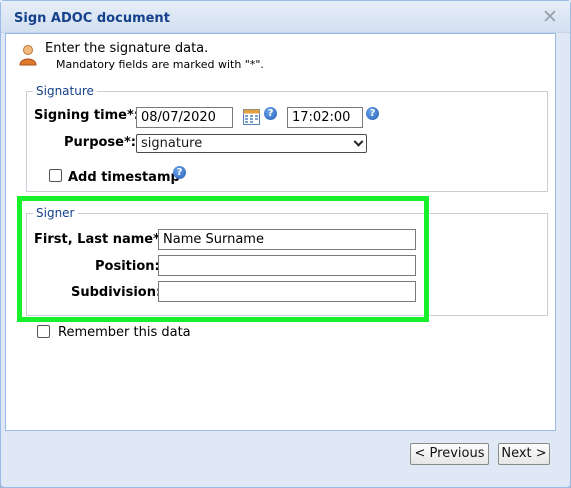  Describe the element at coordinates (372, 113) in the screenshot. I see `time-help-icon: ?` at that location.